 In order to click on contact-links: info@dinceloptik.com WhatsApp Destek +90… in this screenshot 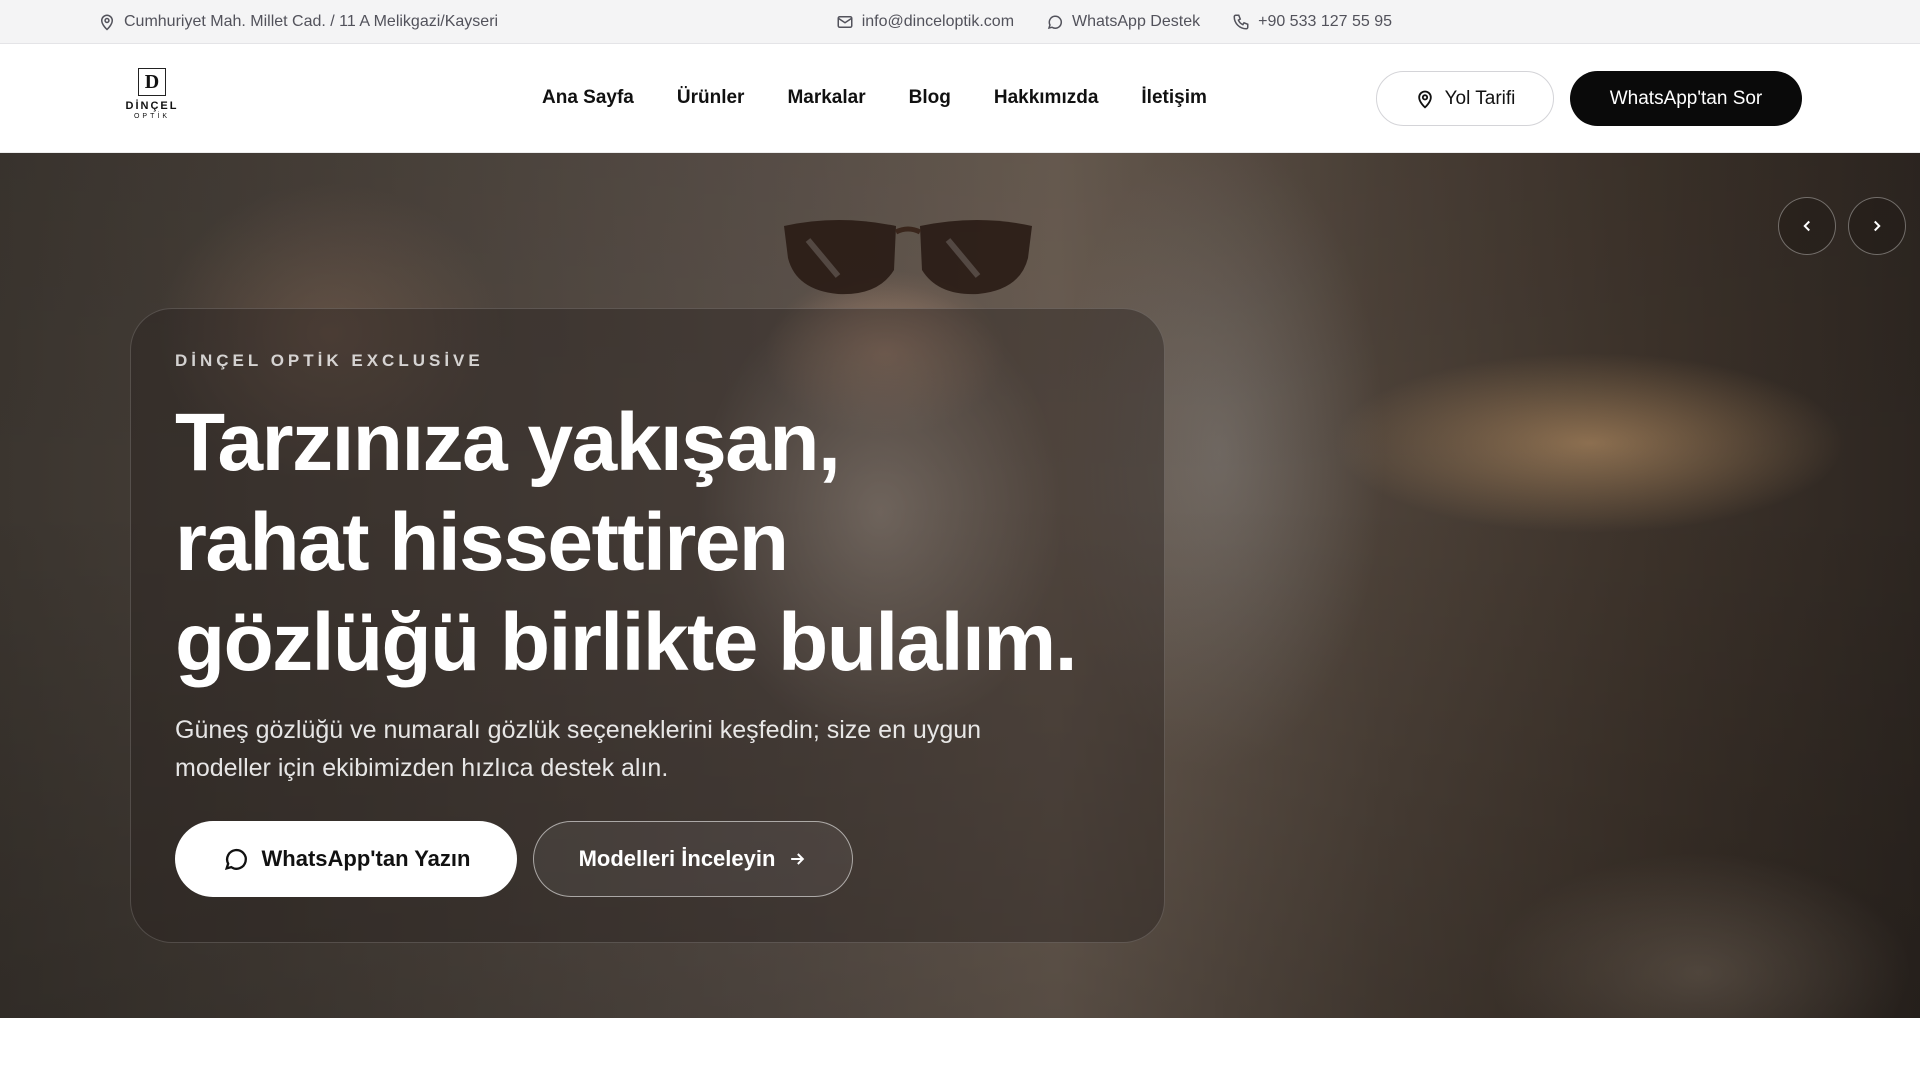, I will do `click(1114, 22)`.